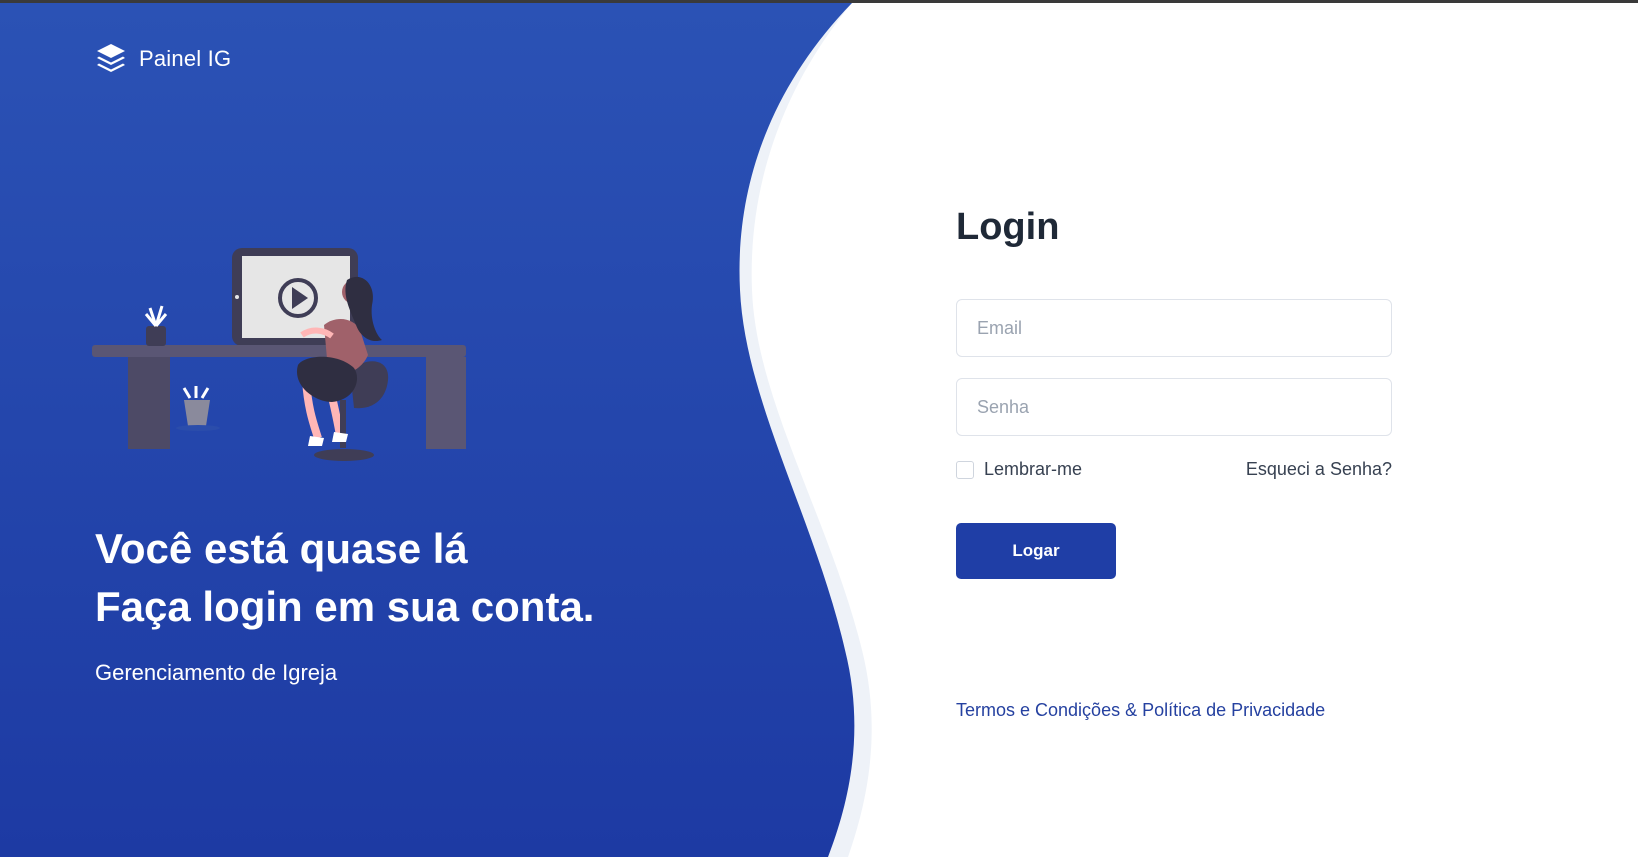 Image resolution: width=1638 pixels, height=857 pixels. What do you see at coordinates (185, 58) in the screenshot?
I see `brand-name: Painel IG` at bounding box center [185, 58].